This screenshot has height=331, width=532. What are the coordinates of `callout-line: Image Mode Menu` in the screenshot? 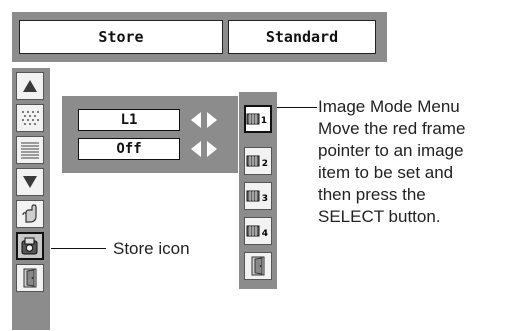 It's located at (389, 106).